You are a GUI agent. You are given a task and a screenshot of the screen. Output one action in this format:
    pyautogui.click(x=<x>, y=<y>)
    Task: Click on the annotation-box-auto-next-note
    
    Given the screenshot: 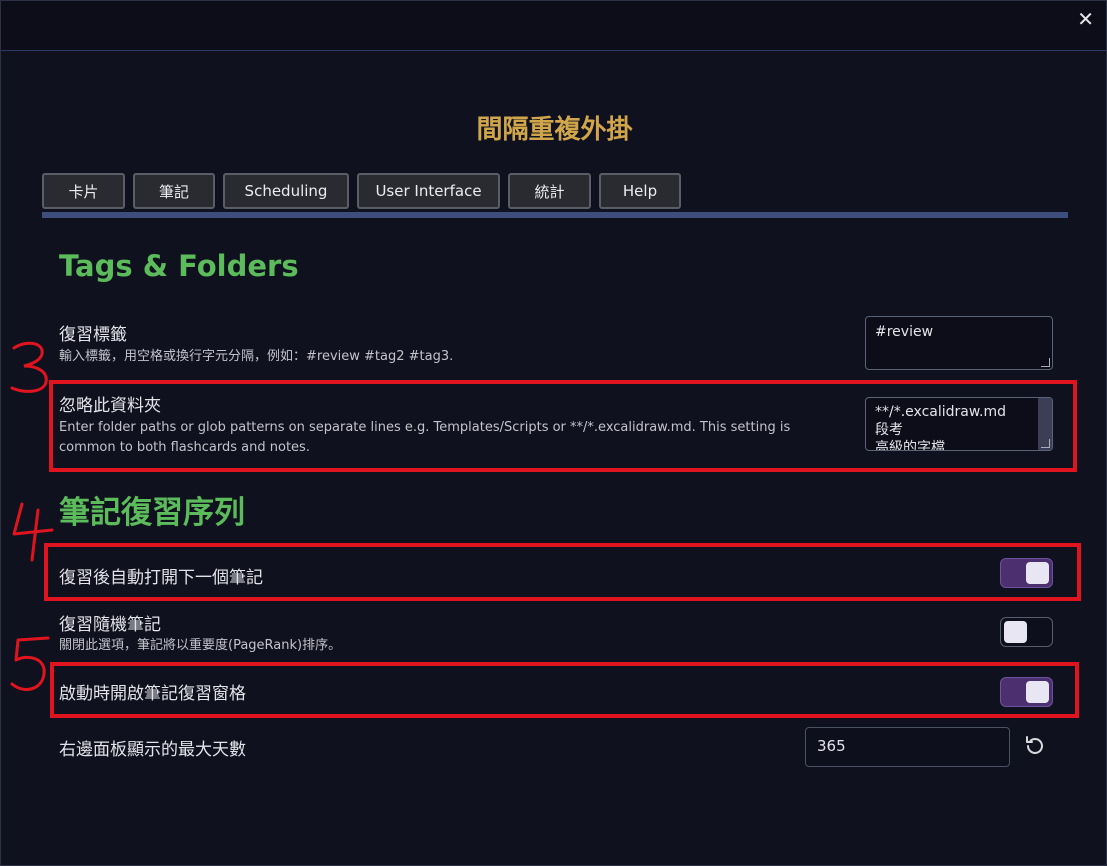 What is the action you would take?
    pyautogui.click(x=562, y=572)
    